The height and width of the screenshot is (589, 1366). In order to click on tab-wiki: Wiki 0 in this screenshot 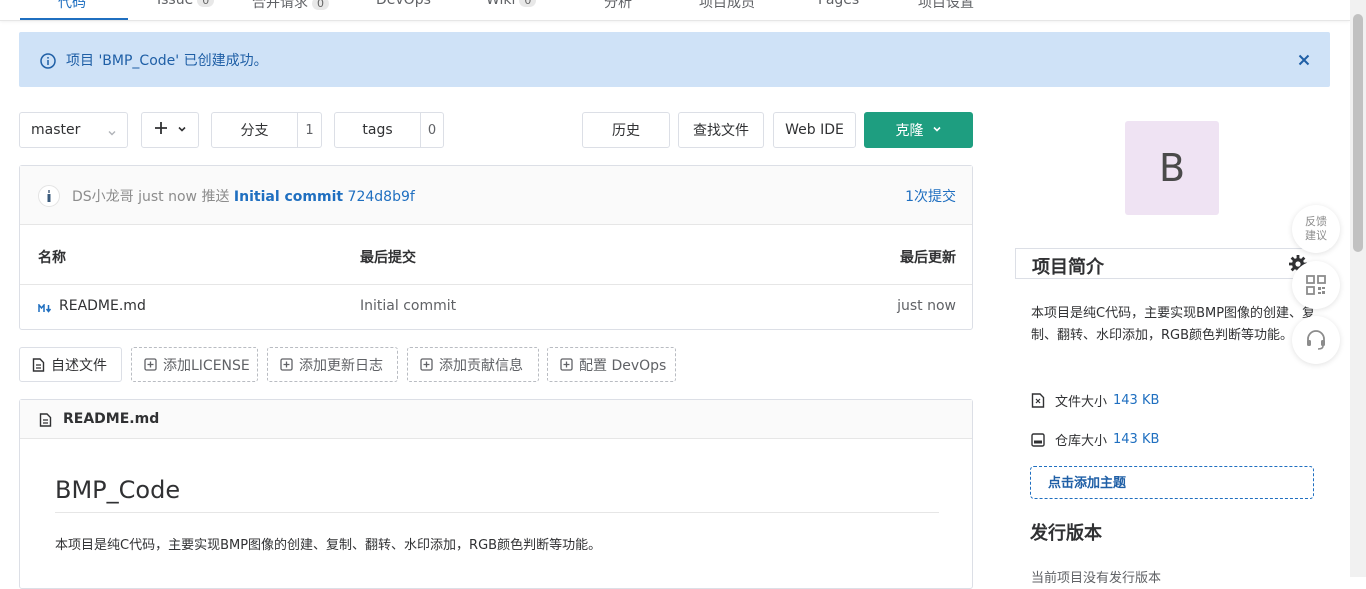, I will do `click(511, 4)`.